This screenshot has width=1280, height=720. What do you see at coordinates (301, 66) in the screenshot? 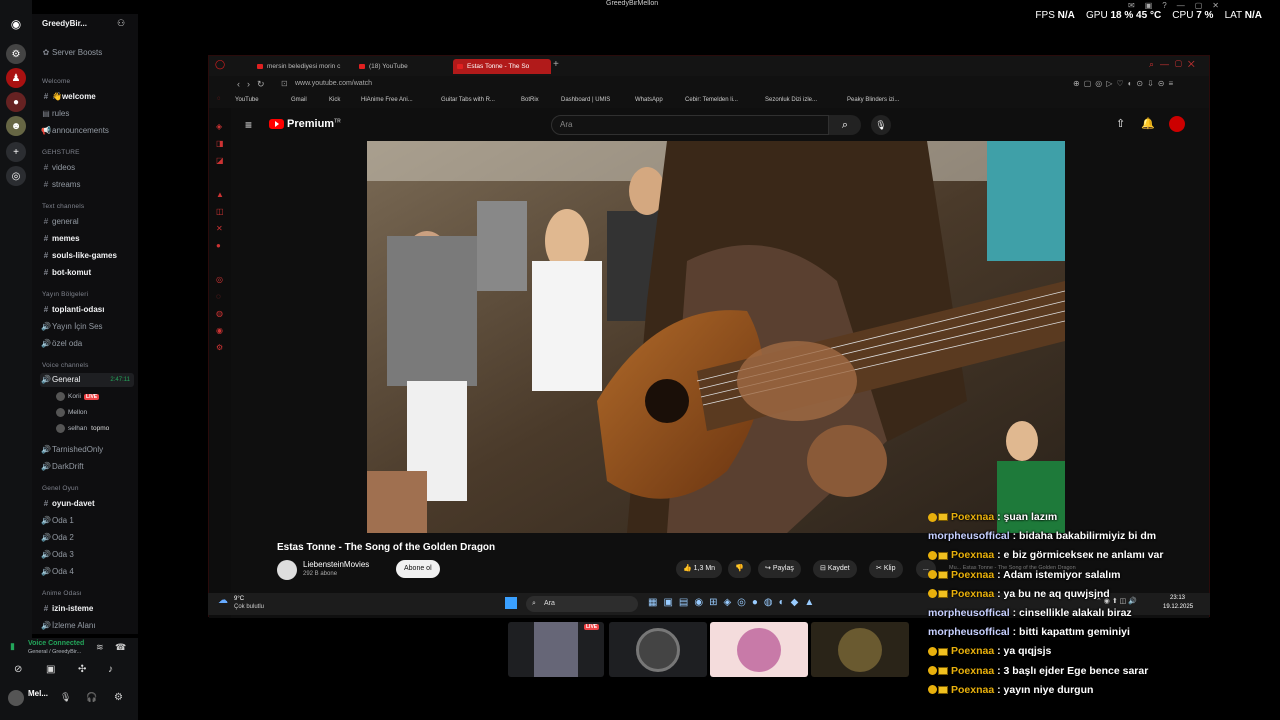
I see `tab: mersin belediyesi morin c` at bounding box center [301, 66].